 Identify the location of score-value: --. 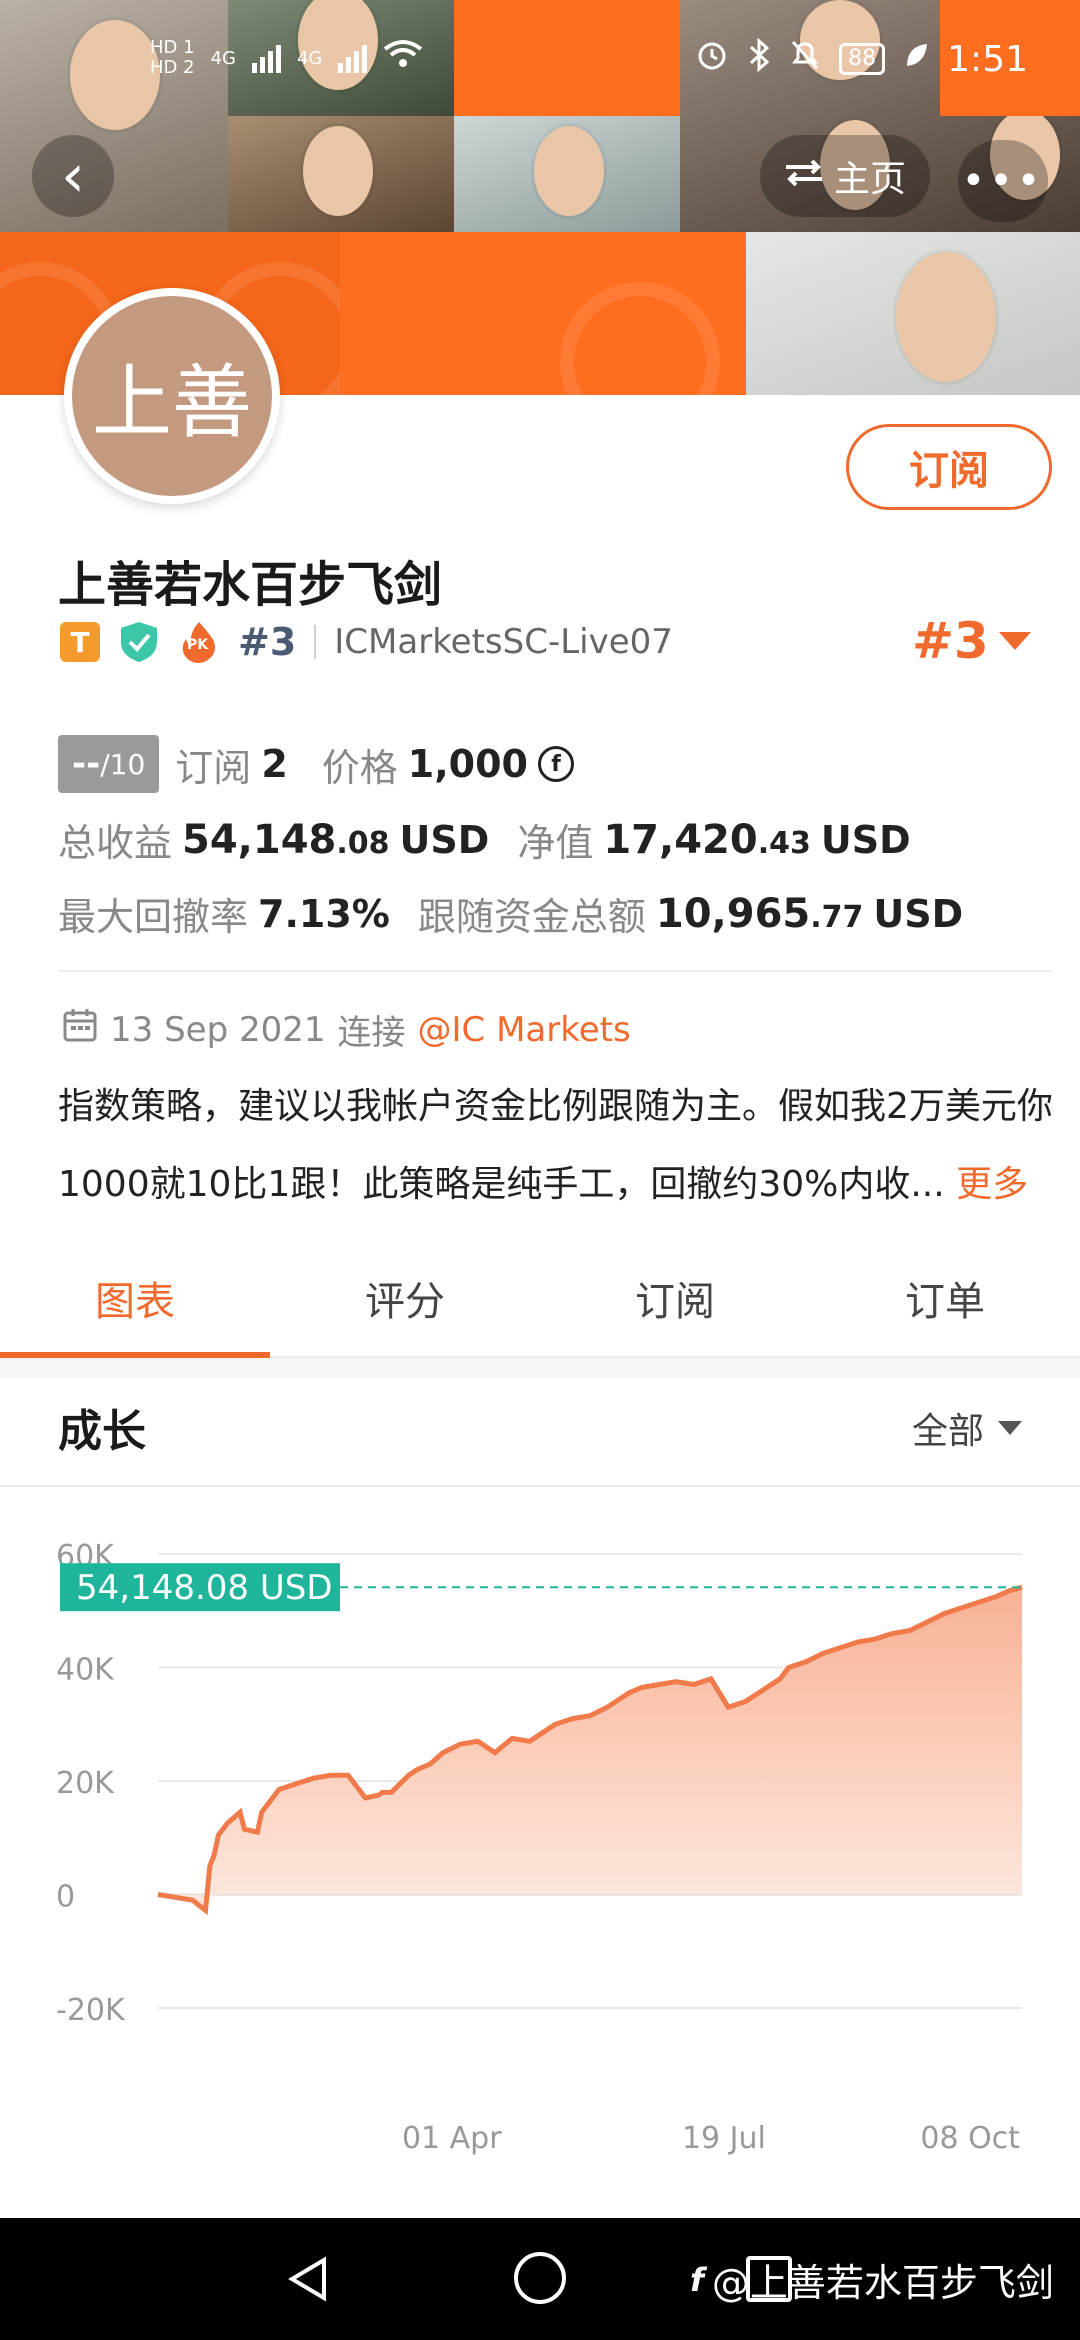
(86, 764).